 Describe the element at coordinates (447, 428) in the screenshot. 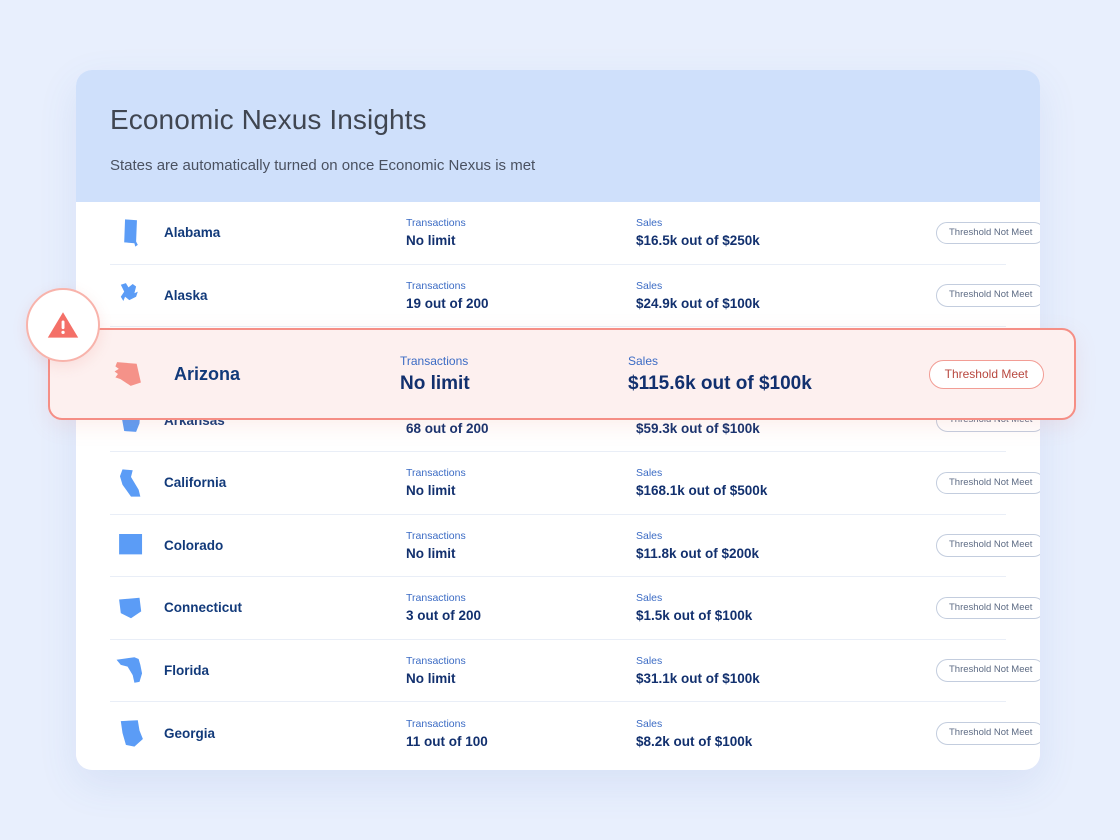

I see `transactions-value: 68 out of 200` at that location.